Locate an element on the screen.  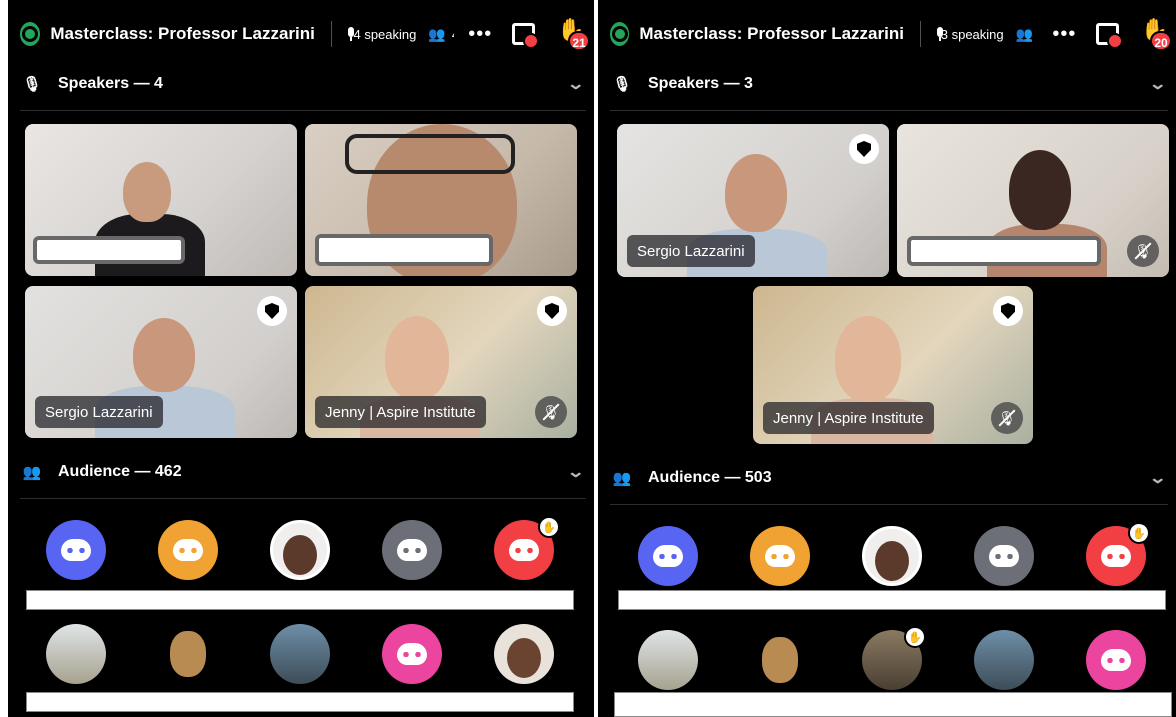
listener-count: 4( is located at coordinates (453, 34).